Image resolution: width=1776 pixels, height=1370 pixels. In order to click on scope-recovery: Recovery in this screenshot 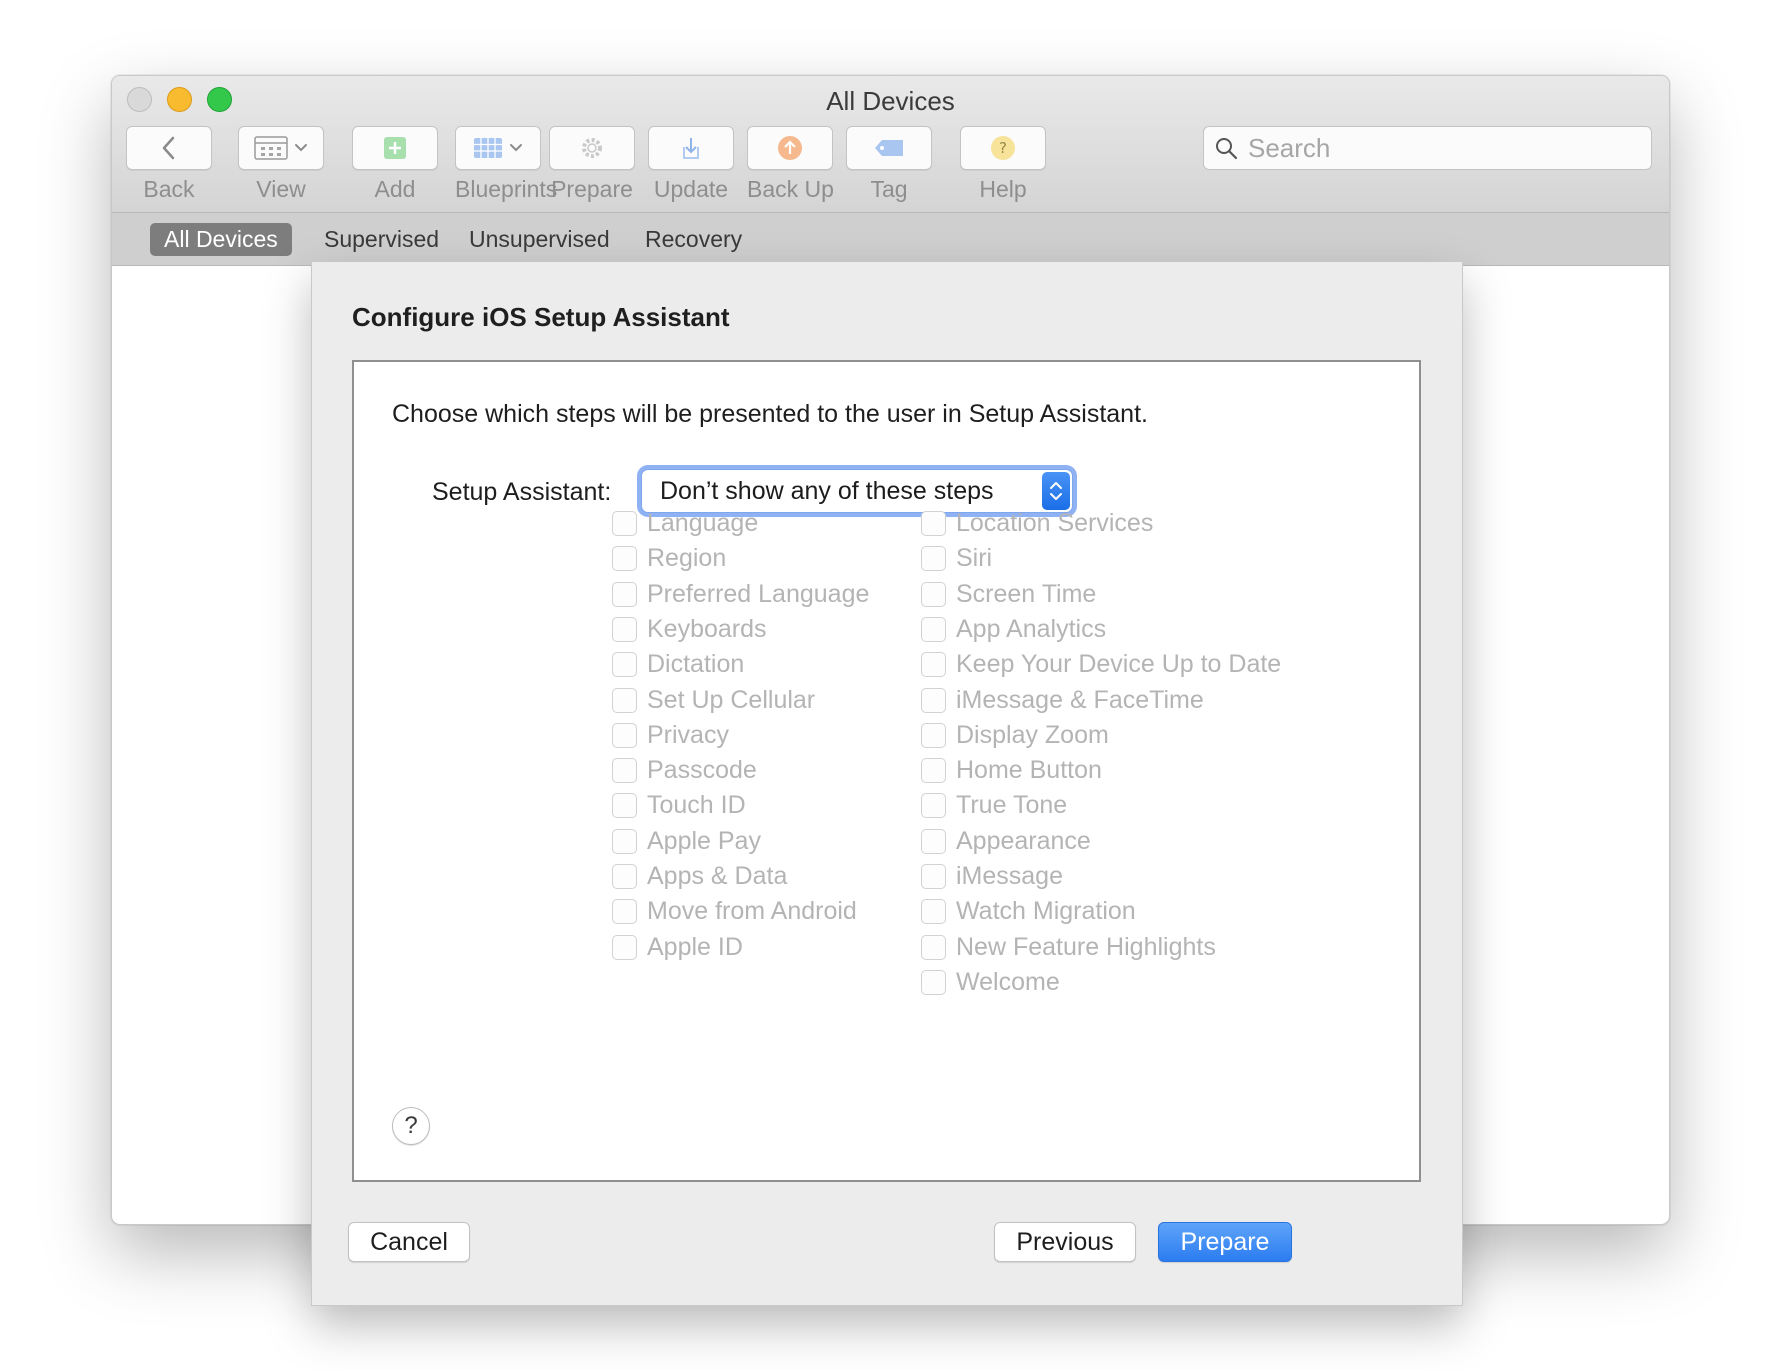, I will do `click(693, 239)`.